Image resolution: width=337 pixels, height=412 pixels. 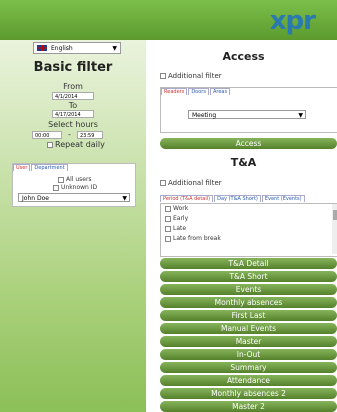 I want to click on ta-additional-filter-label: Additional filter, so click(x=195, y=183).